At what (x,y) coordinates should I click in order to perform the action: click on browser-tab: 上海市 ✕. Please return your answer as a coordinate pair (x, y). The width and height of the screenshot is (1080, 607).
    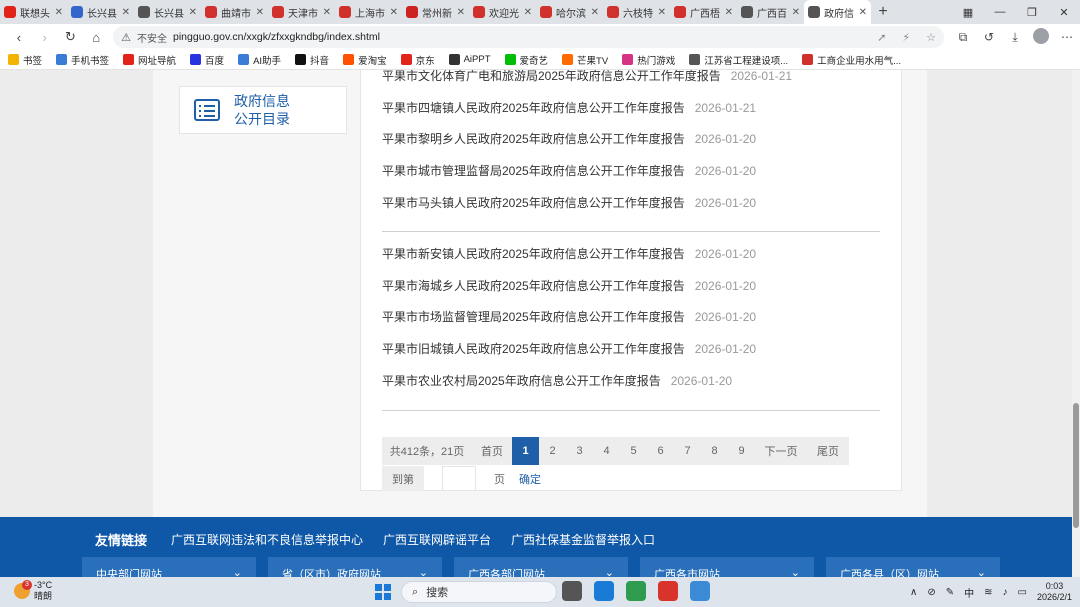
    Looking at the image, I should click on (368, 12).